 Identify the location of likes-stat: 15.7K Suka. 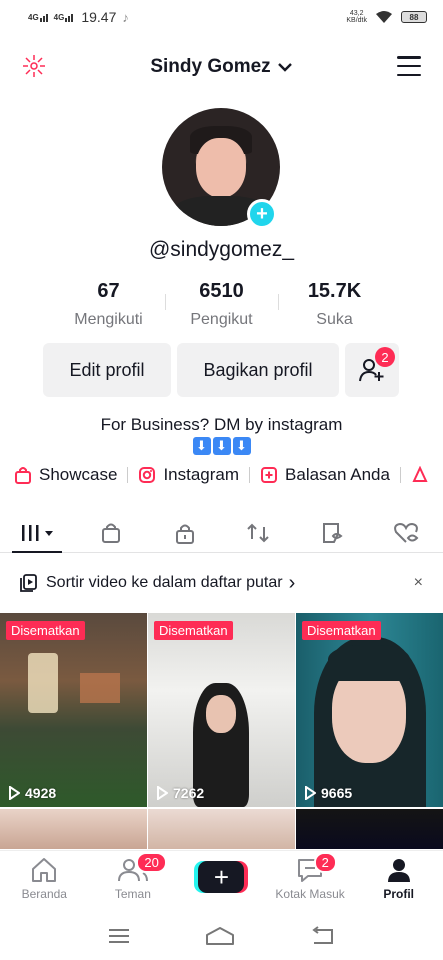
(334, 304).